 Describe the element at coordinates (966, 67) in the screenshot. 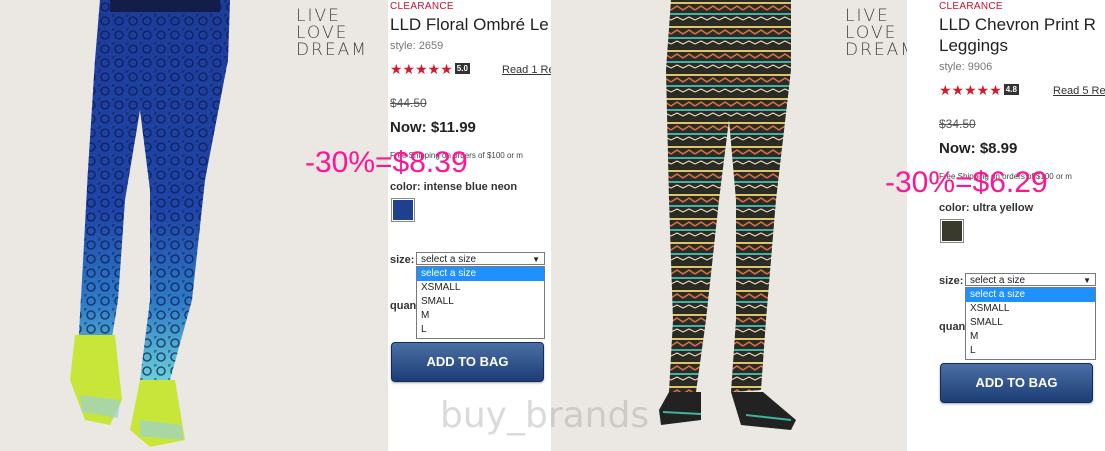

I see `style-number: style: 9906` at that location.